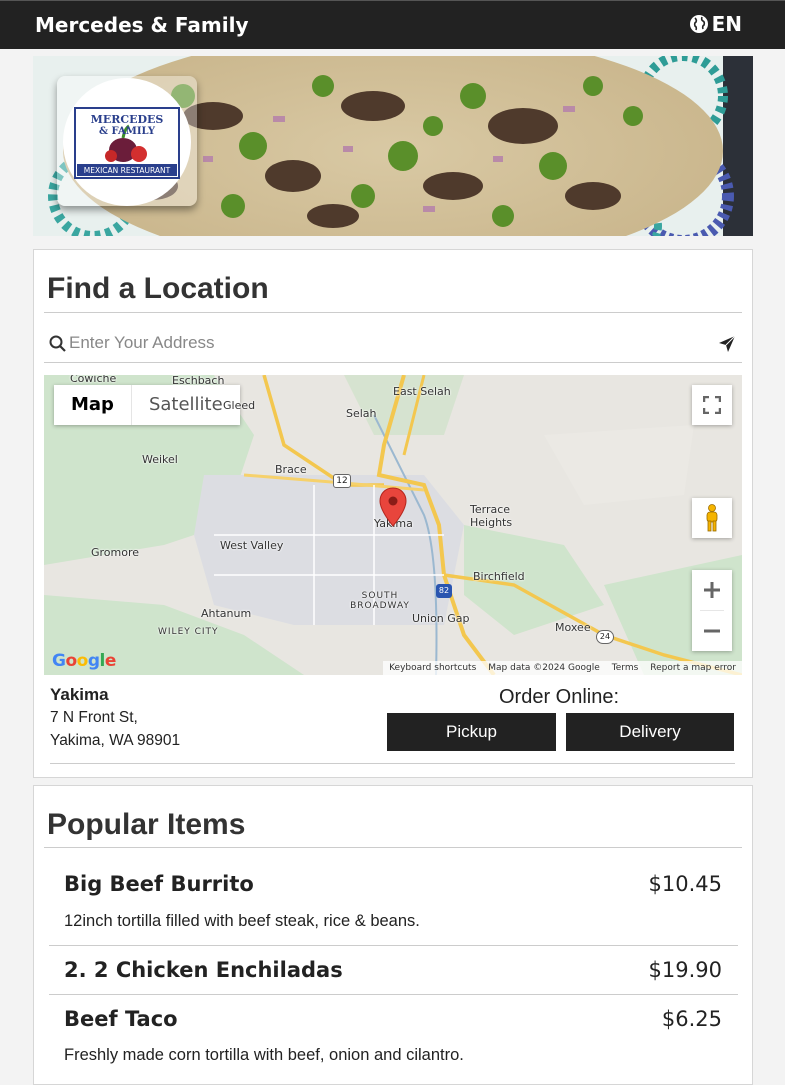  What do you see at coordinates (79, 695) in the screenshot?
I see `location-name: Yakima` at bounding box center [79, 695].